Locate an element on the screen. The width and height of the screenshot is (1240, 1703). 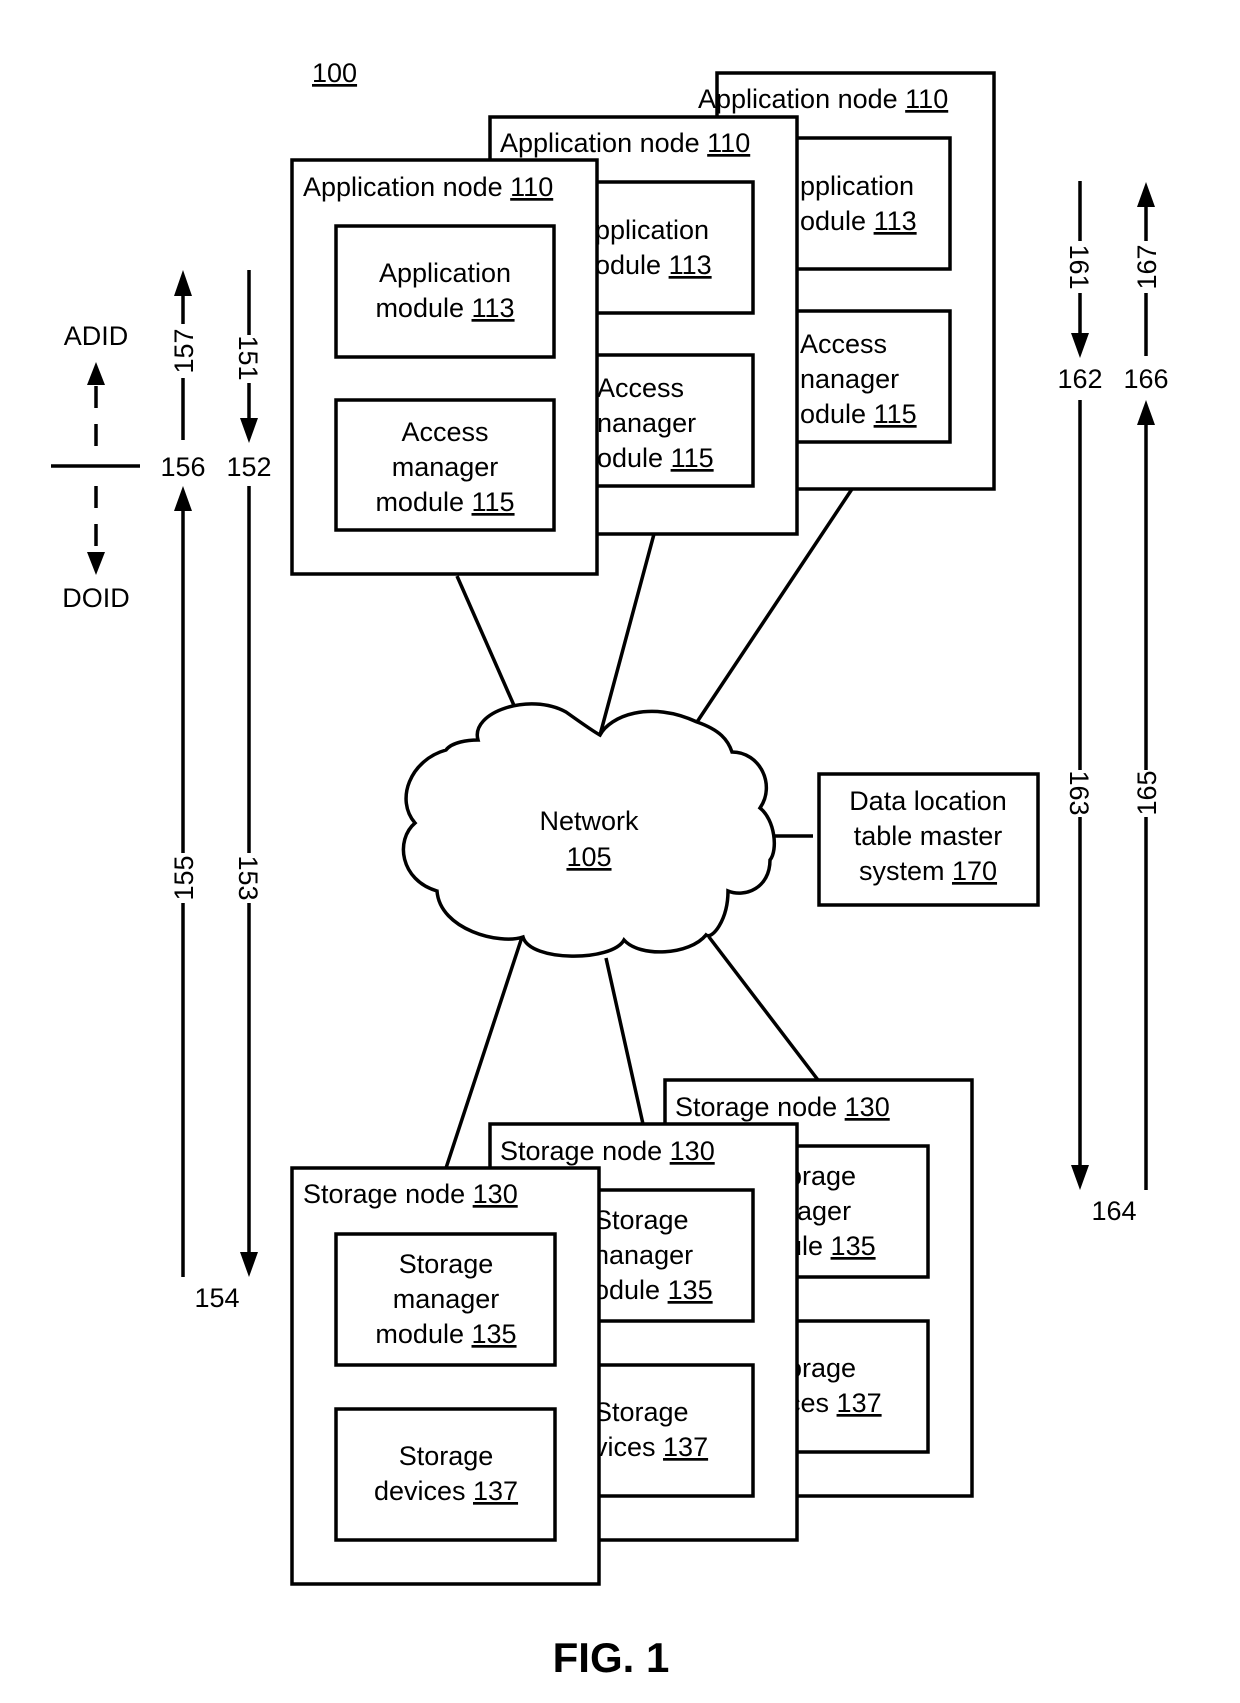
svg-text: table master is located at coordinates (928, 836).